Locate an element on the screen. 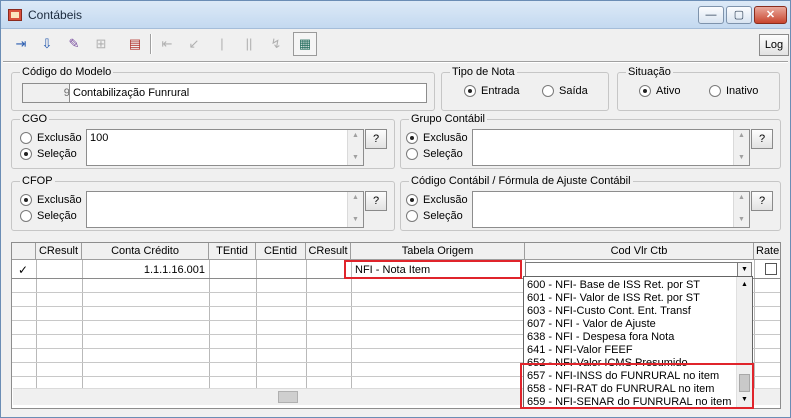 The height and width of the screenshot is (418, 791). grupo-contabil-memo: ▲ ▼ is located at coordinates (611, 147).